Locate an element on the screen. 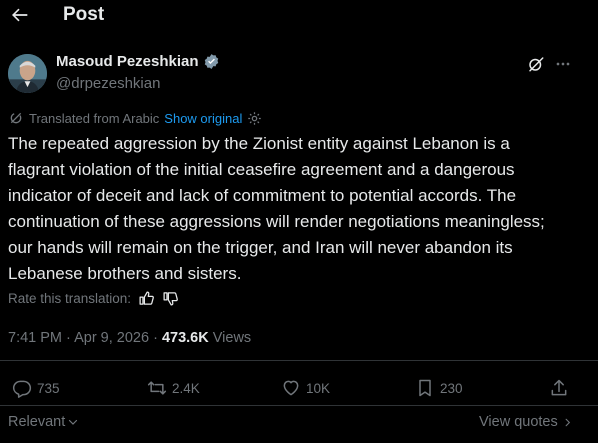 This screenshot has height=443, width=598. author-name: Masoud Pezeshkian is located at coordinates (138, 61).